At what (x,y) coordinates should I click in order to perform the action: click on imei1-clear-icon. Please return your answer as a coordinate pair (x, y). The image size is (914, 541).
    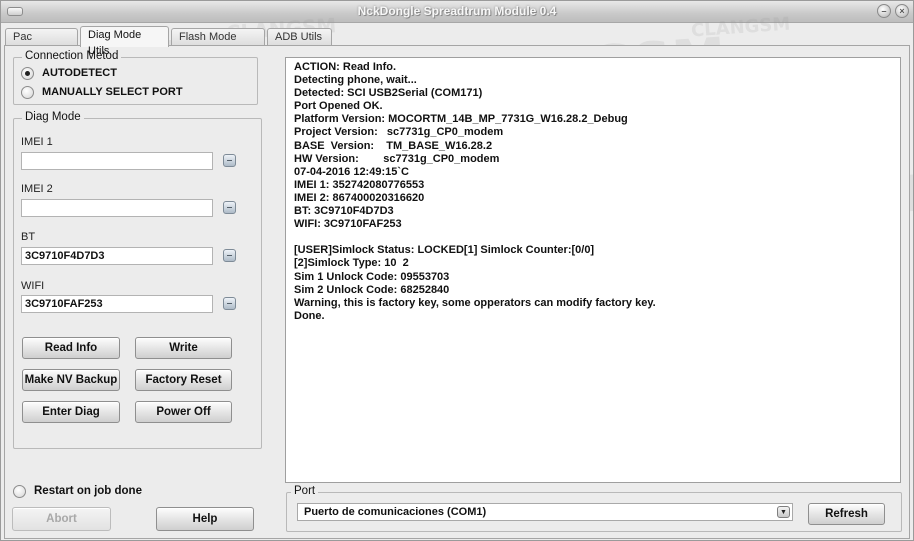
    Looking at the image, I should click on (229, 160).